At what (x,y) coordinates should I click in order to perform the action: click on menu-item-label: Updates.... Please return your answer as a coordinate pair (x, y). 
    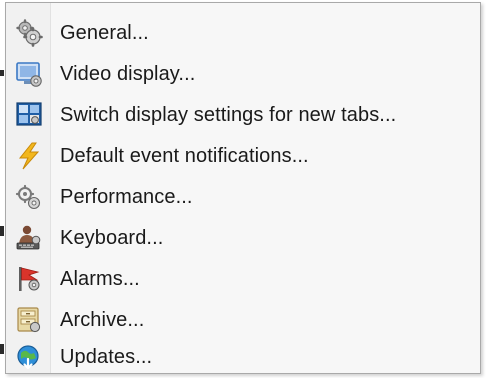
    Looking at the image, I should click on (106, 356).